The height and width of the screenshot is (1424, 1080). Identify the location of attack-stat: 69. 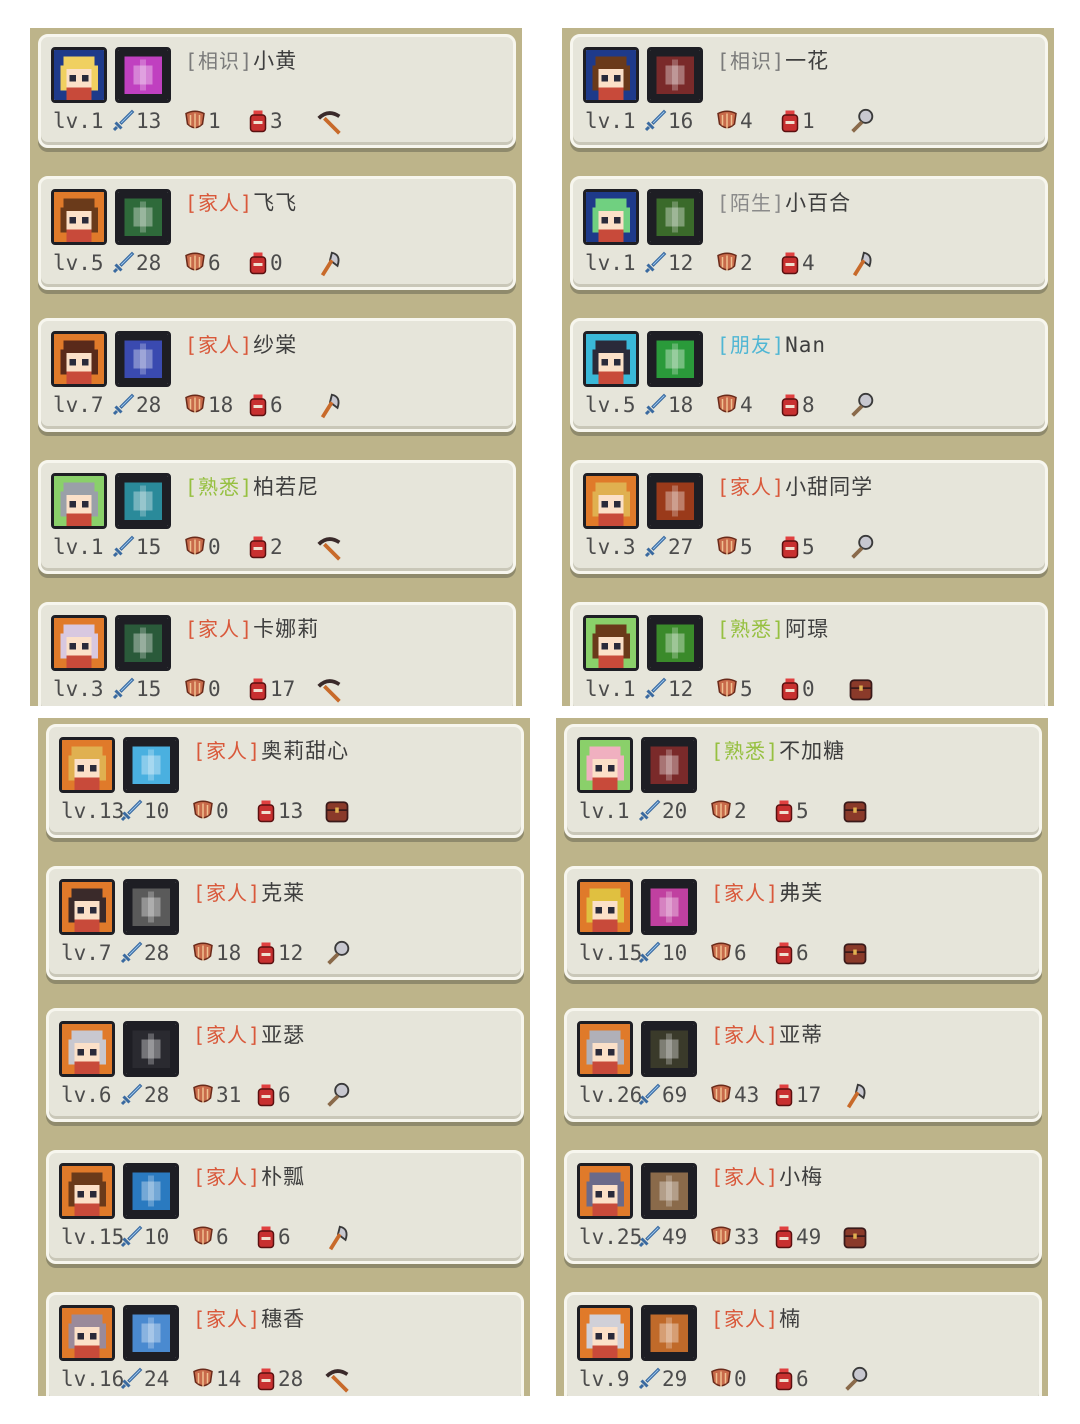
(662, 1095).